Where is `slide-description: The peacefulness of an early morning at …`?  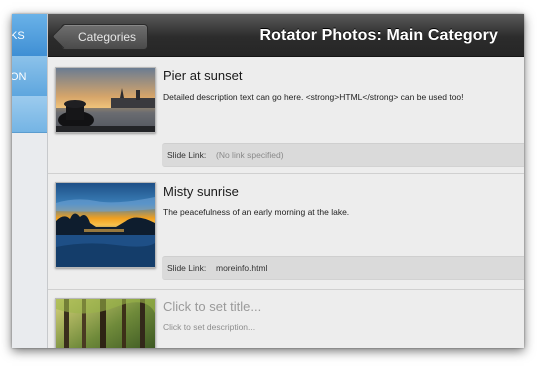
slide-description: The peacefulness of an early morning at … is located at coordinates (256, 212).